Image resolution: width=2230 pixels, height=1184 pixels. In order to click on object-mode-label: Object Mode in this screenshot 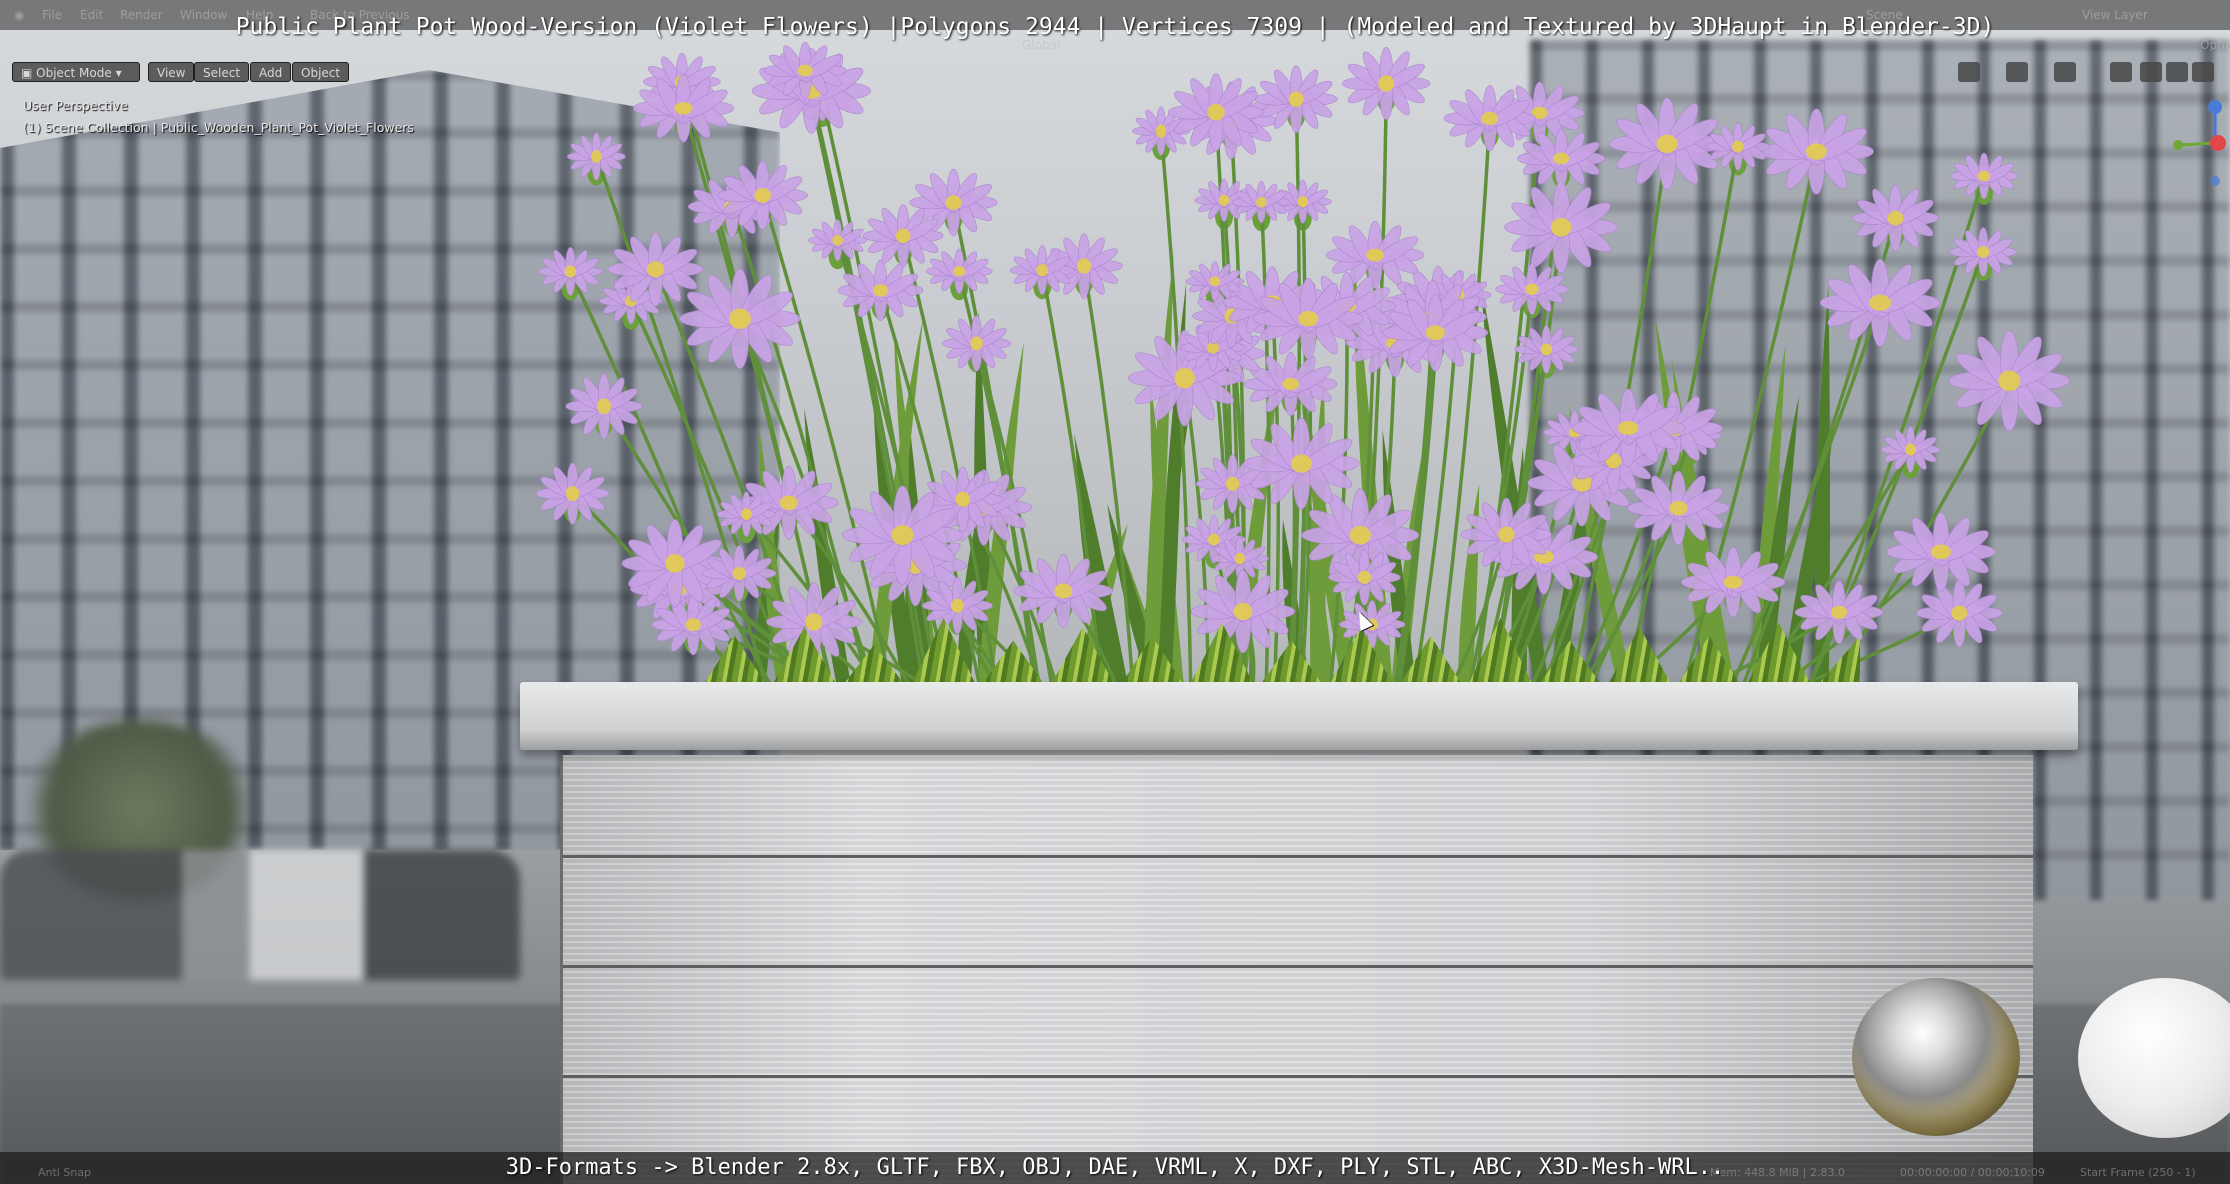, I will do `click(74, 73)`.